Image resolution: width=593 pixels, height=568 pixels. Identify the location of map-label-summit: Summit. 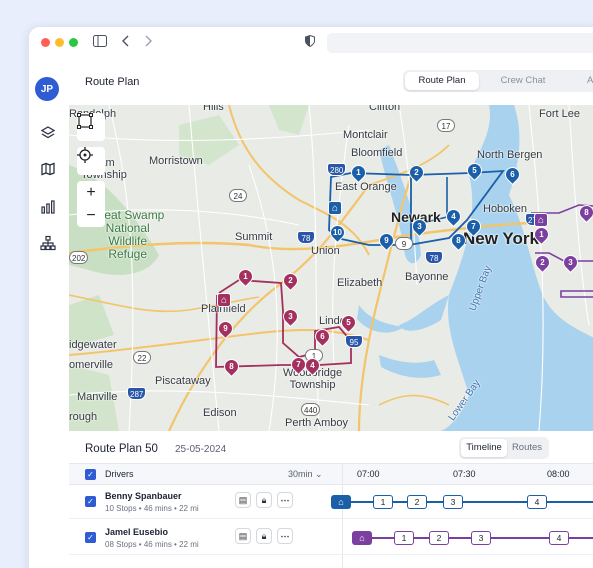
(254, 237).